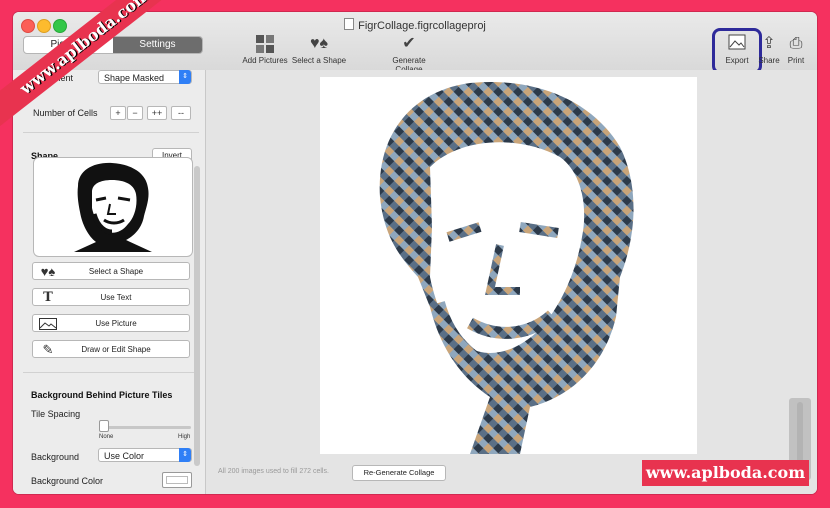  I want to click on background-color-well, so click(177, 480).